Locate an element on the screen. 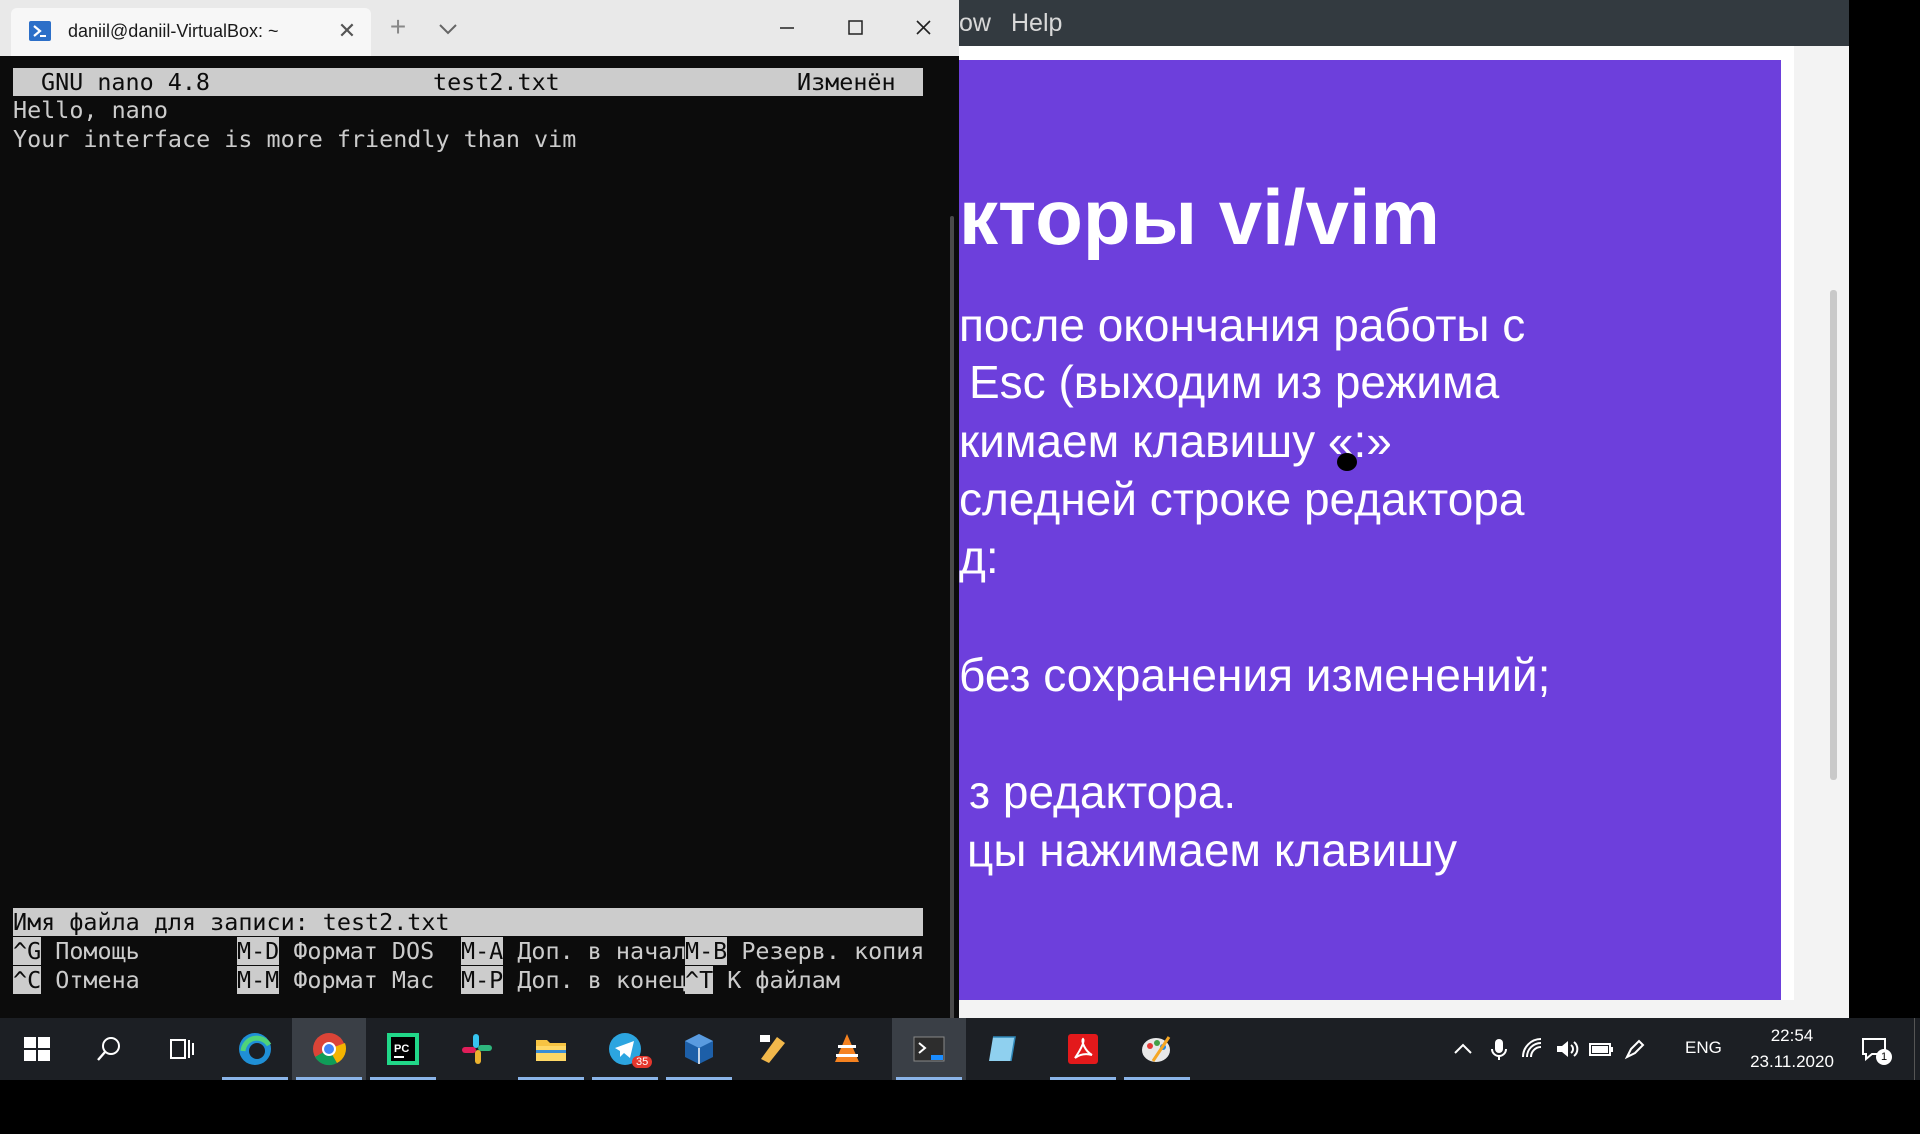 This screenshot has width=1920, height=1134. shortcut-label: Формат DOS is located at coordinates (357, 951).